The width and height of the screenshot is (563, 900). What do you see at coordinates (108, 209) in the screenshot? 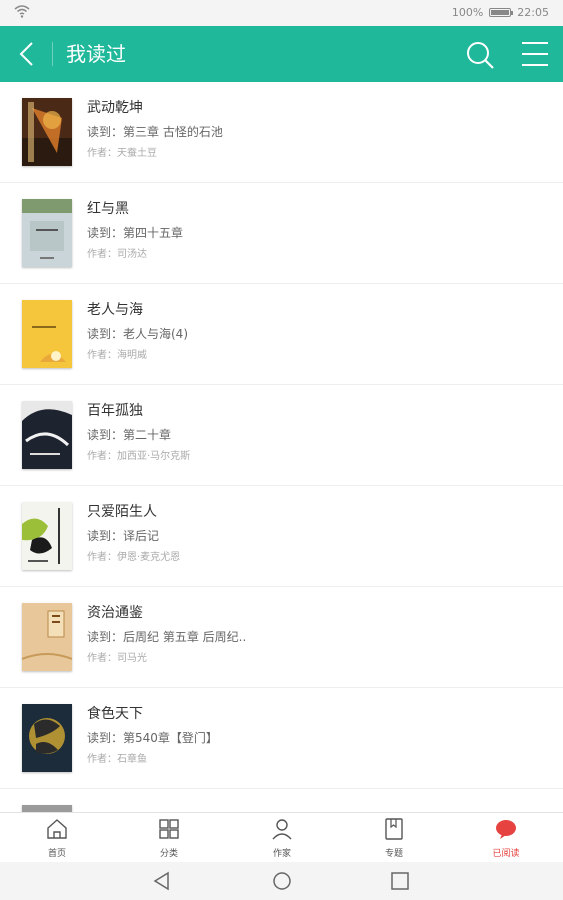
I see `book-title: 红与黑` at bounding box center [108, 209].